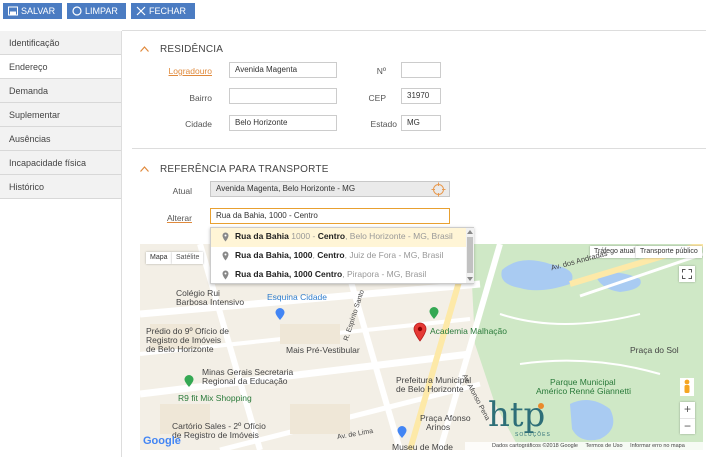 This screenshot has width=706, height=457. Describe the element at coordinates (159, 258) in the screenshot. I see `map-tab-map: Mapa` at that location.